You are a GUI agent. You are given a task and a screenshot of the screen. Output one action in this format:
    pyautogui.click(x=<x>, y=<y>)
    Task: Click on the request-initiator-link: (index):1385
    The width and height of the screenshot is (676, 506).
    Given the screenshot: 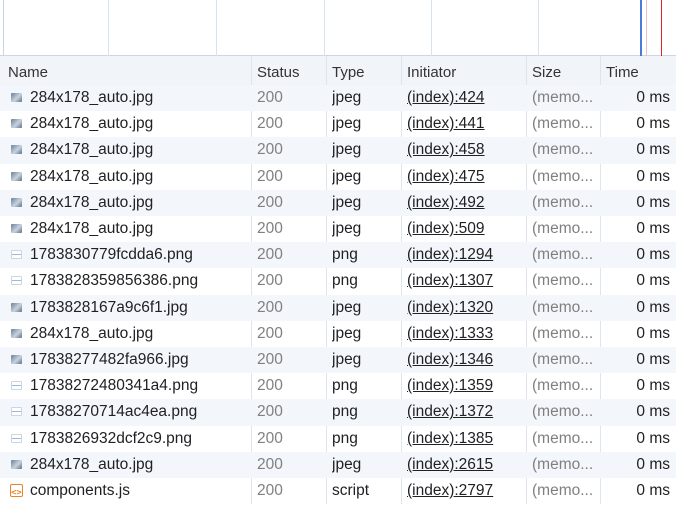 What is the action you would take?
    pyautogui.click(x=466, y=439)
    